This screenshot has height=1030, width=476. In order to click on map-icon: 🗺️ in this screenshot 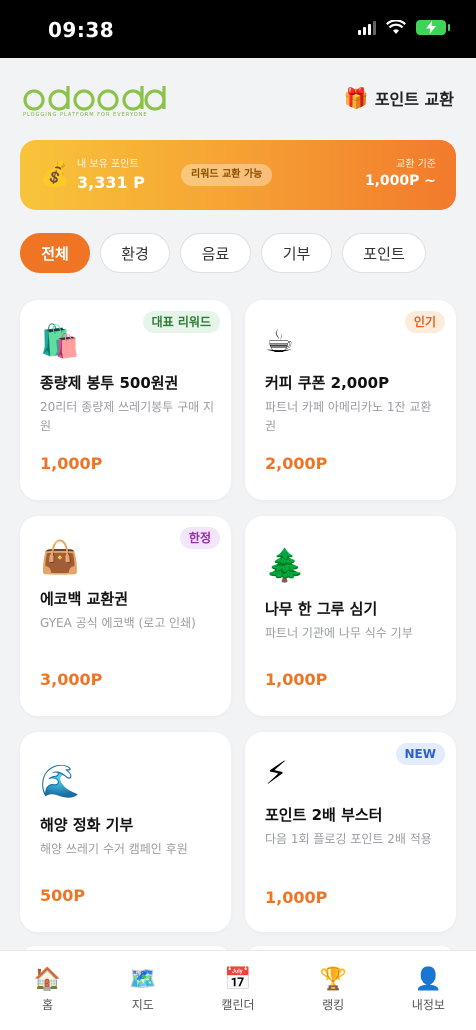, I will do `click(143, 979)`.